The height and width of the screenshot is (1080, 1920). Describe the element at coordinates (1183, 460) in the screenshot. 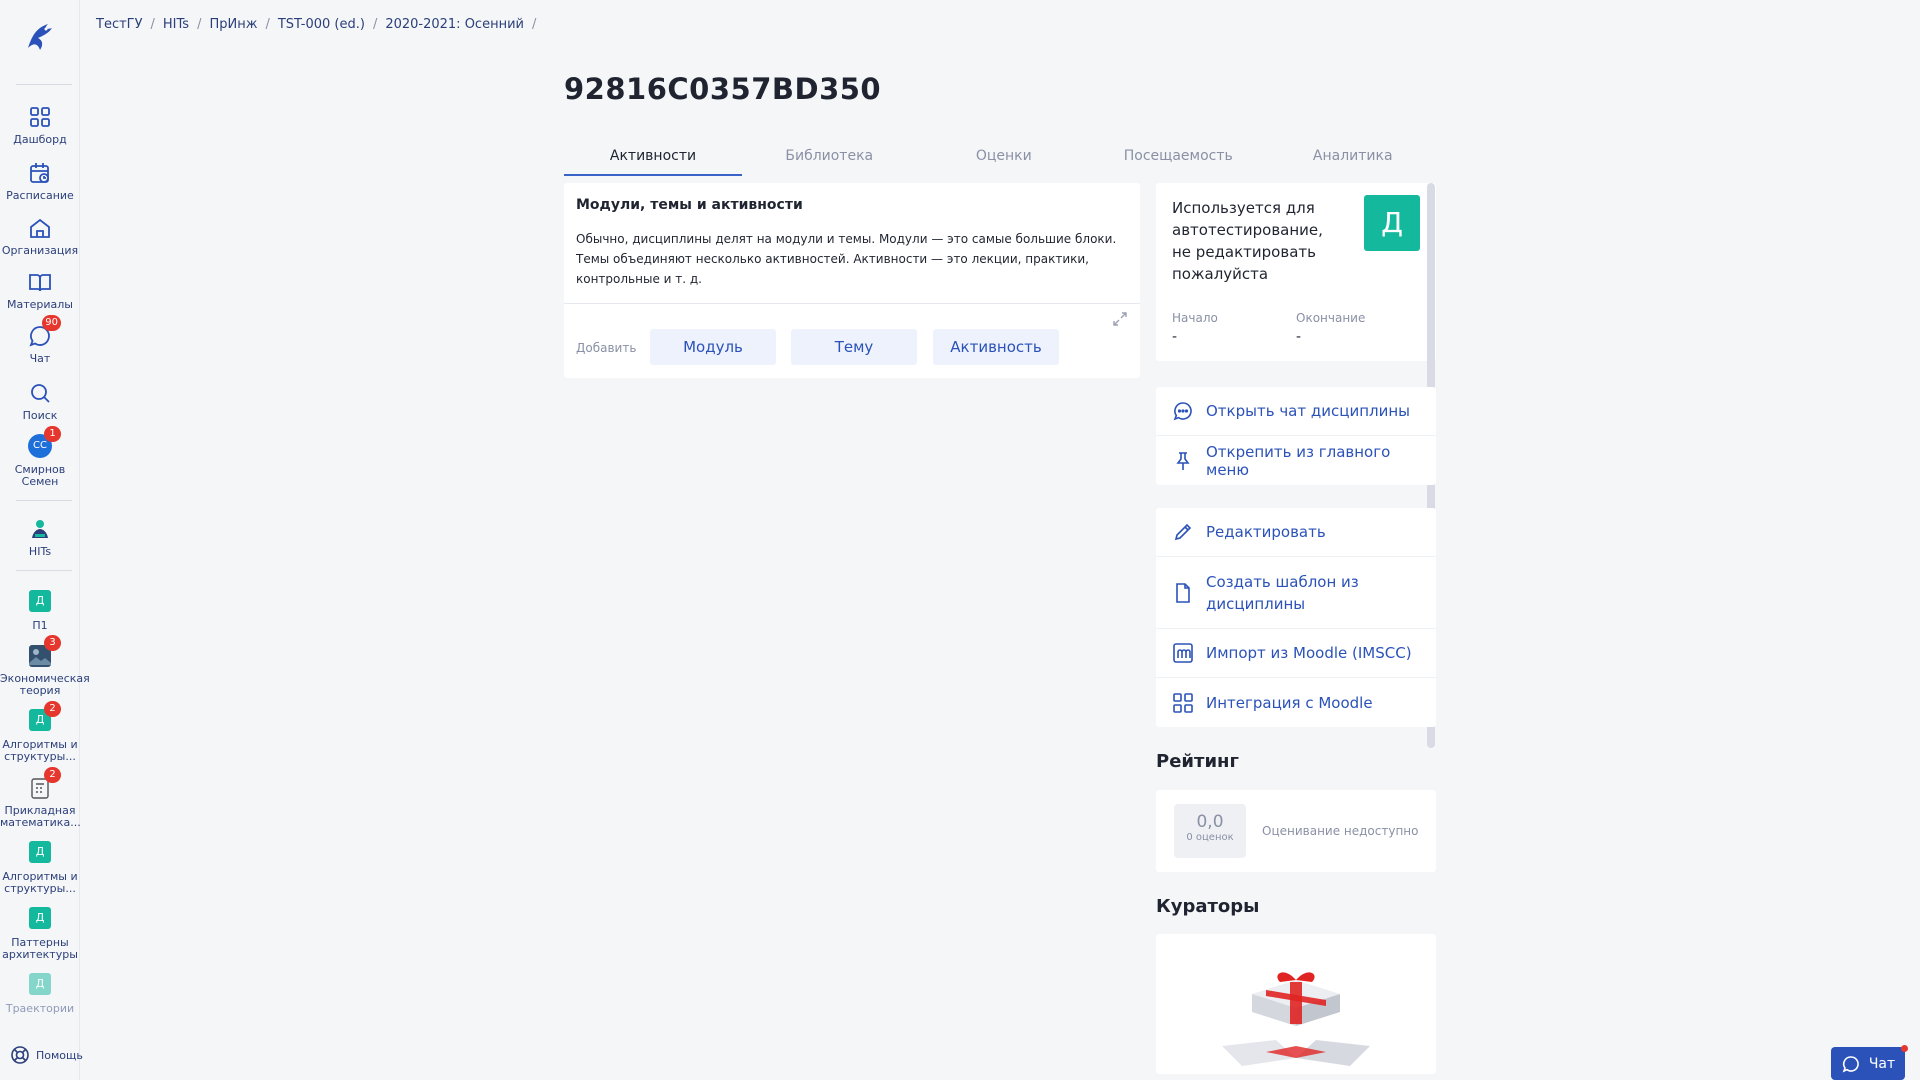

I see `pin-icon` at that location.